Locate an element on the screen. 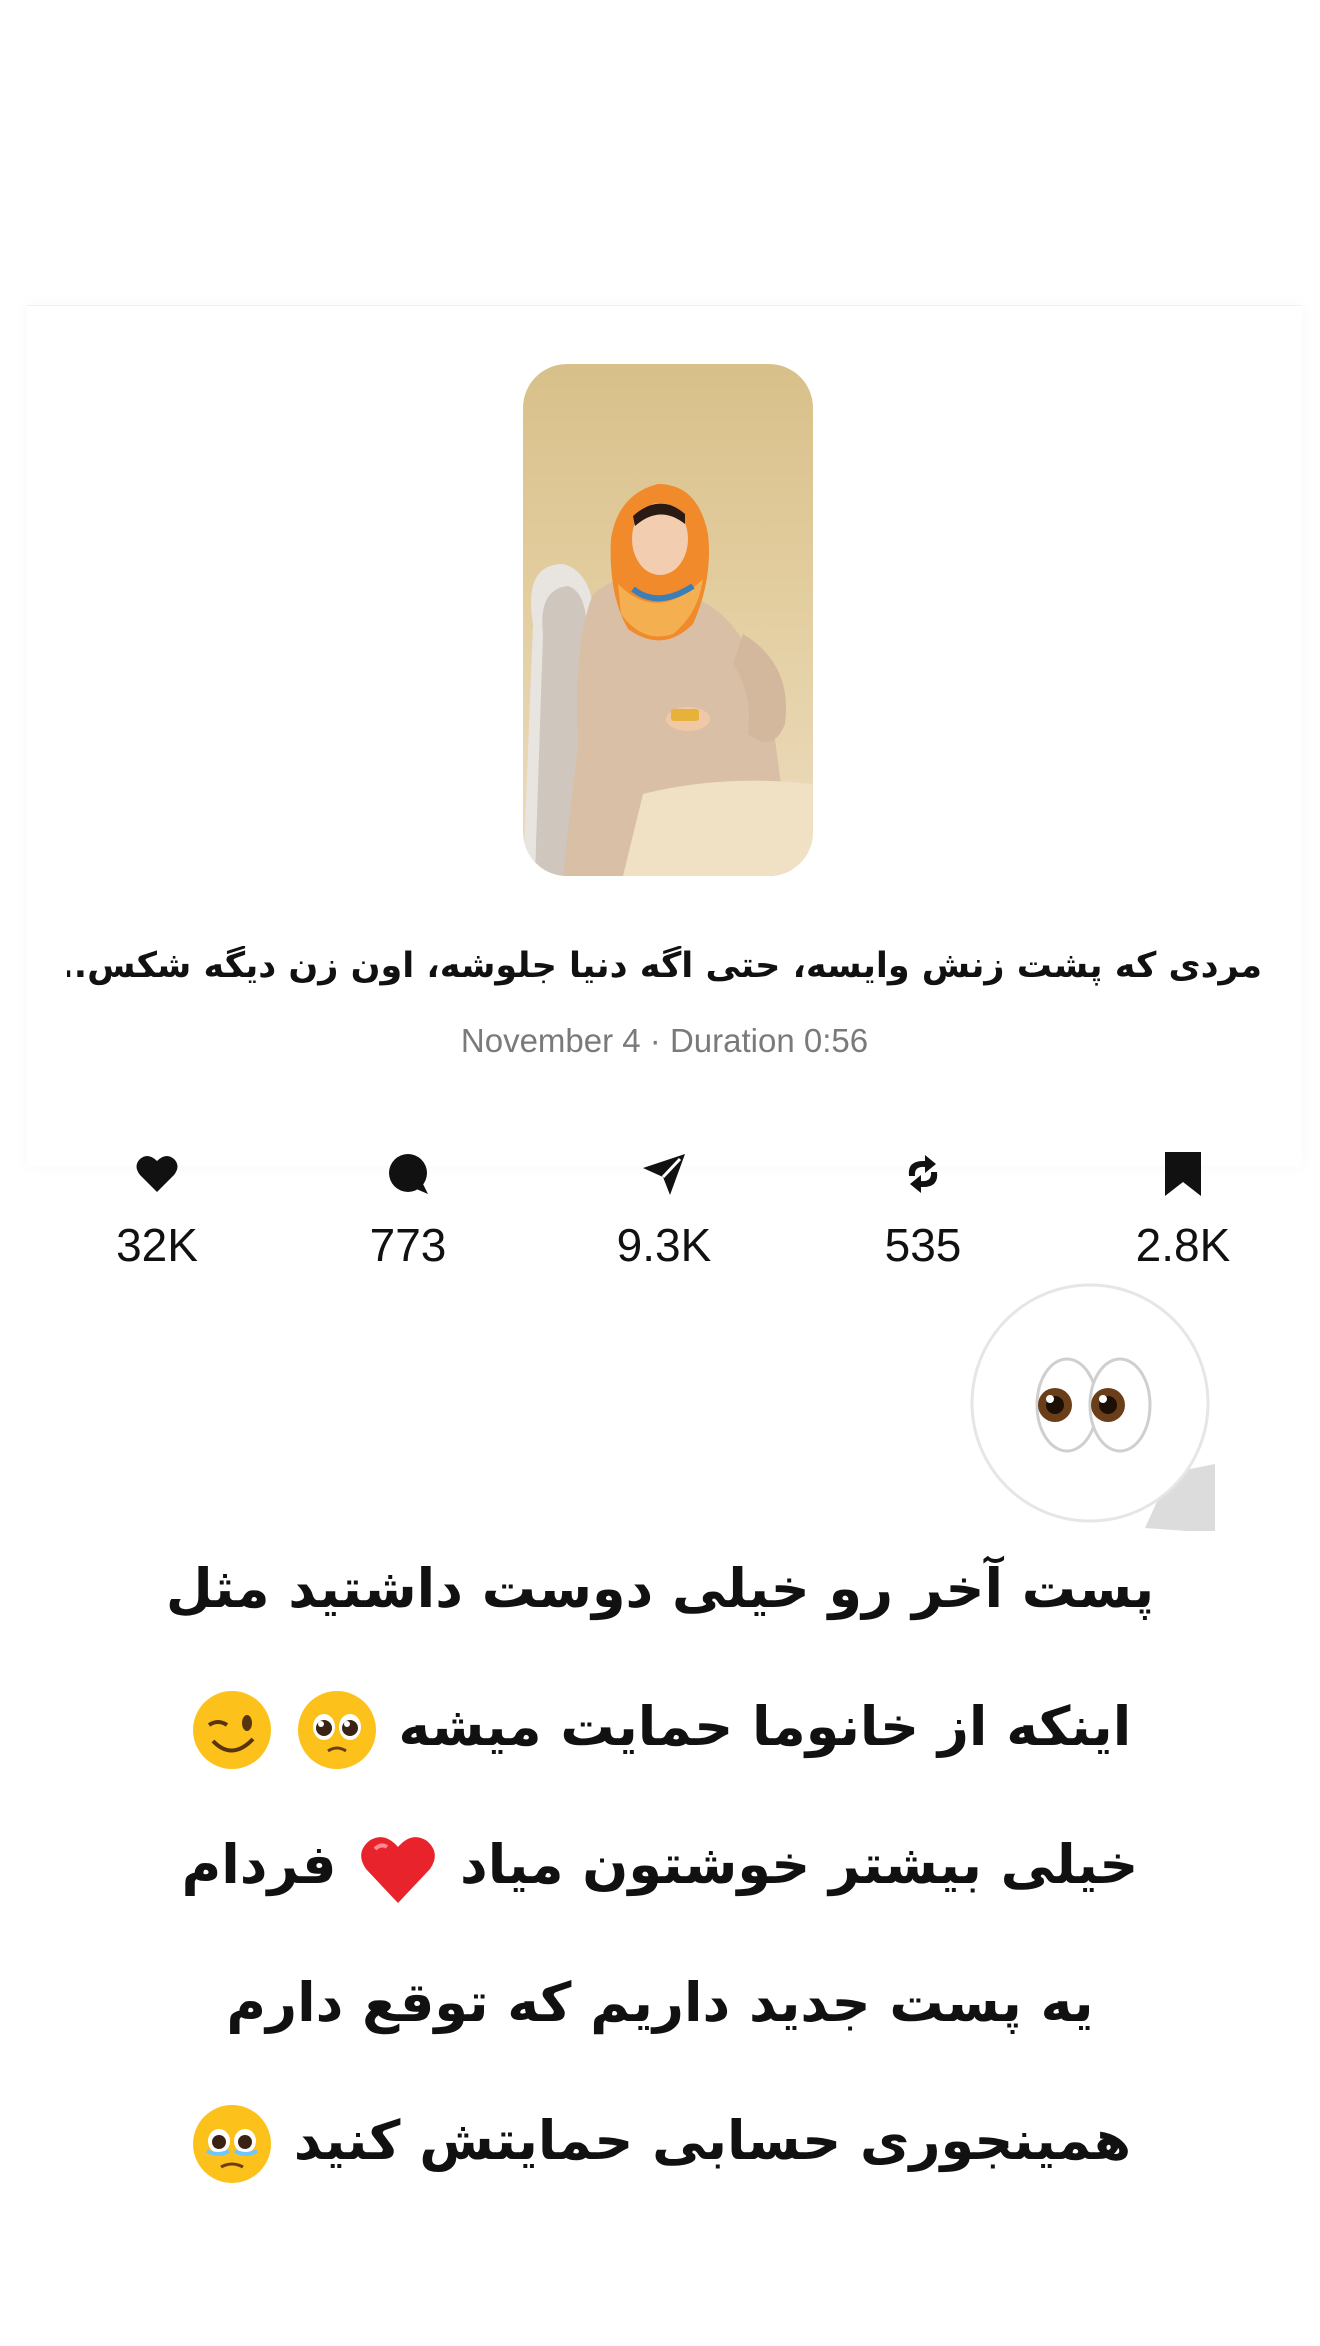 Image resolution: width=1320 pixels, height=2346 pixels. story-line-2-text: اینکه از خانوما حمایت میشه is located at coordinates (765, 1726).